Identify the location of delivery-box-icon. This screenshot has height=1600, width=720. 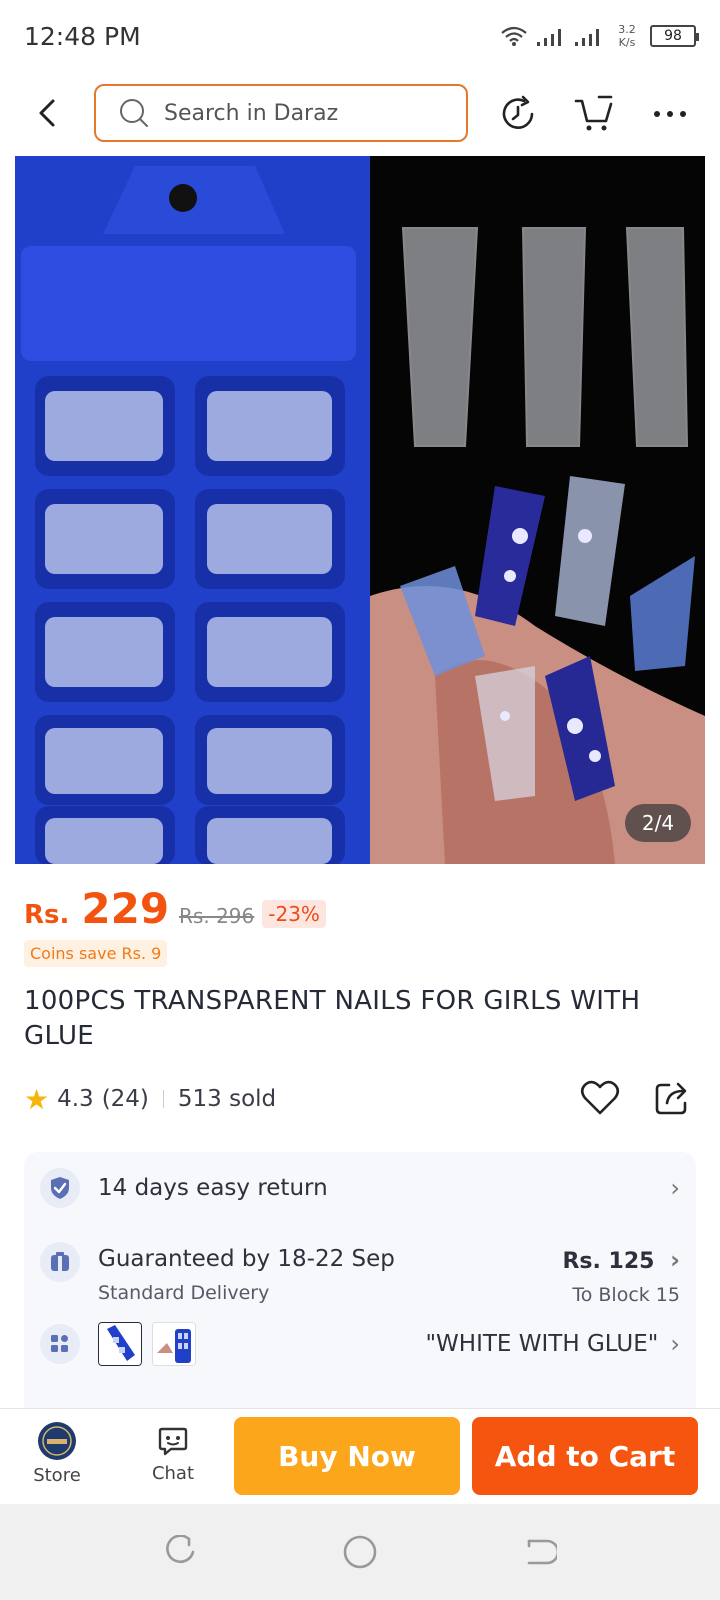
(60, 1262).